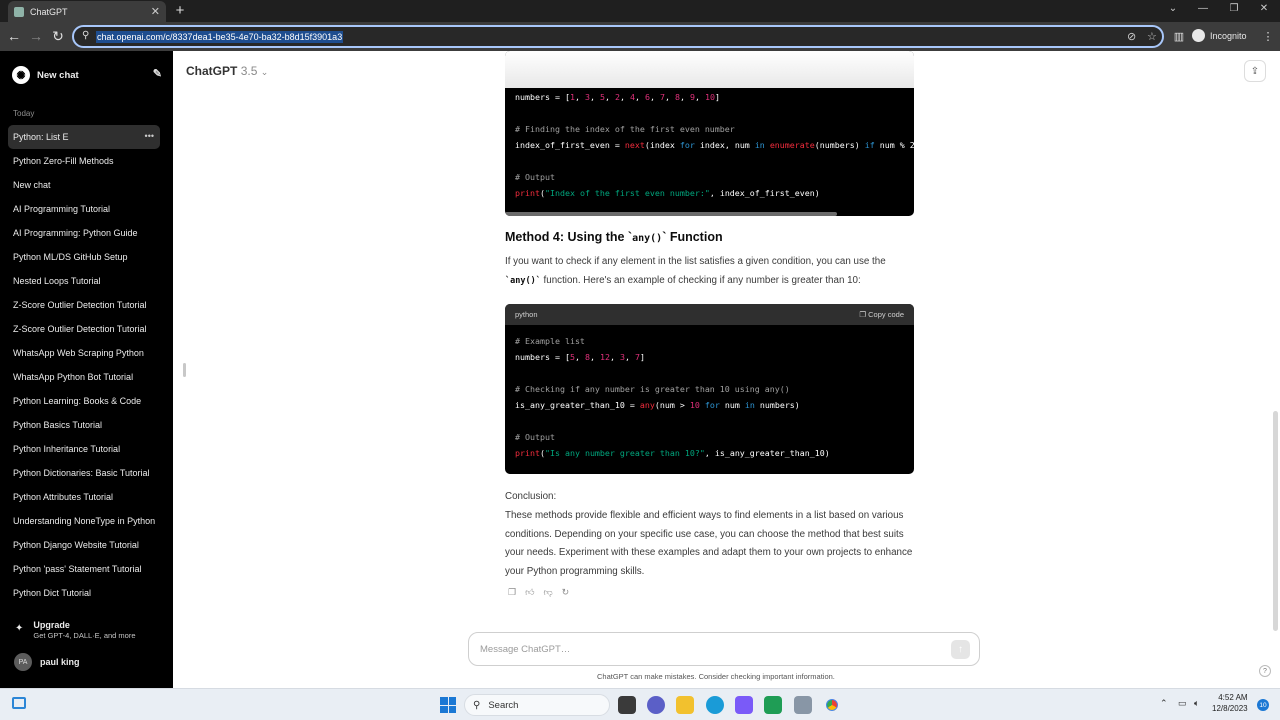  What do you see at coordinates (715, 705) in the screenshot?
I see `edge-icon` at bounding box center [715, 705].